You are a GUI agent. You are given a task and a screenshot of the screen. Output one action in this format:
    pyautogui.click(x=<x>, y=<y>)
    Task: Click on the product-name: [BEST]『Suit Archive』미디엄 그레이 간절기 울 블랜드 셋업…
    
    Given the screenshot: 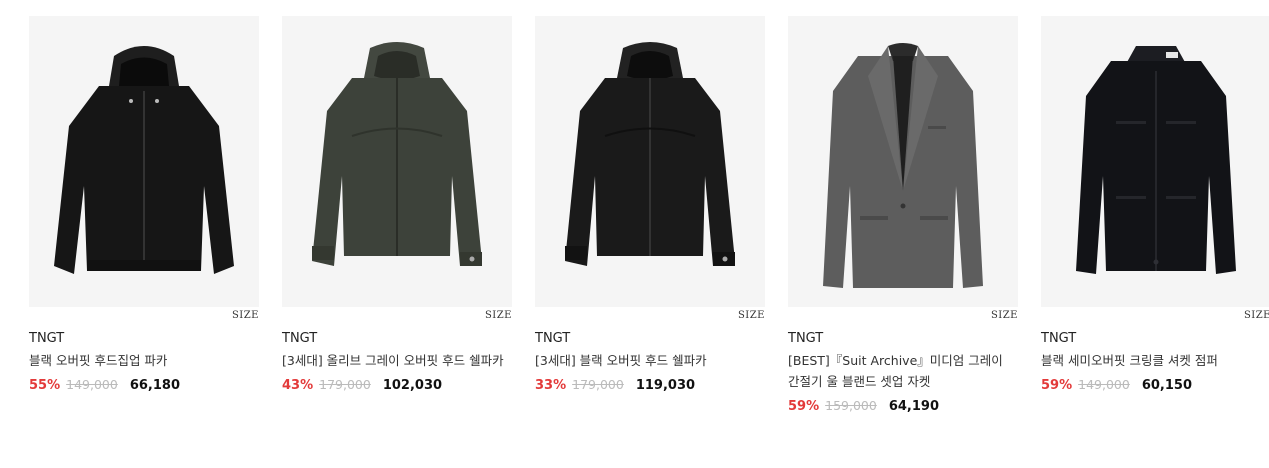 What is the action you would take?
    pyautogui.click(x=903, y=371)
    